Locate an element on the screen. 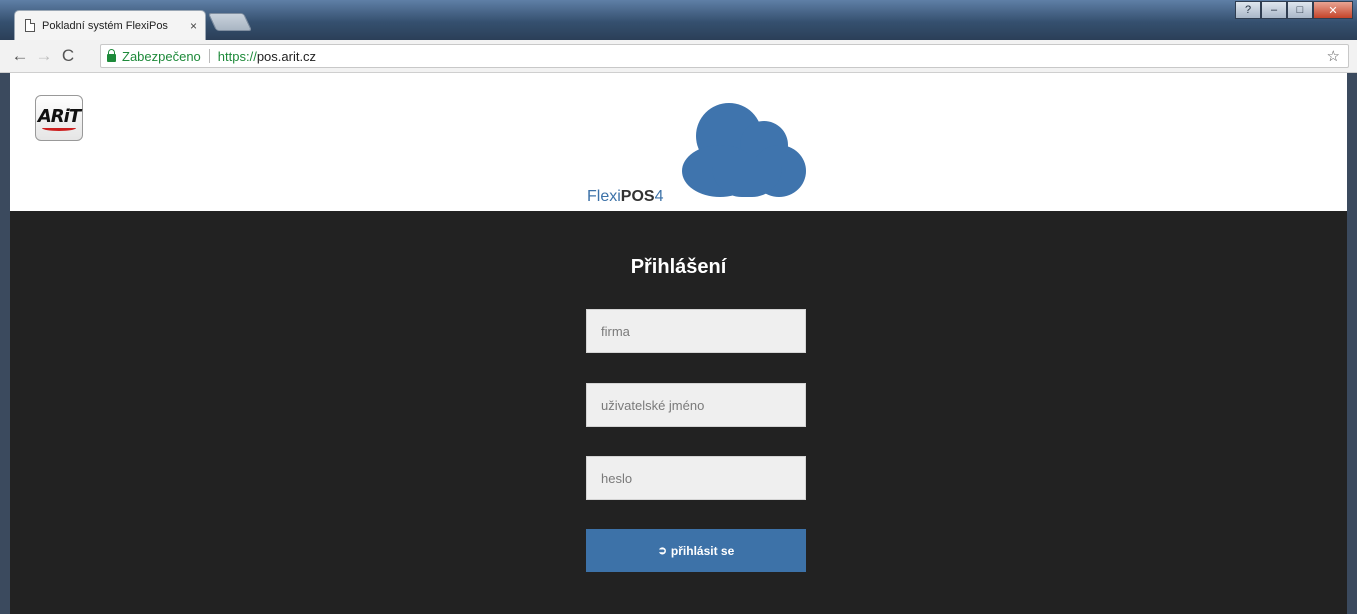  arit-logo-swoosh is located at coordinates (59, 128).